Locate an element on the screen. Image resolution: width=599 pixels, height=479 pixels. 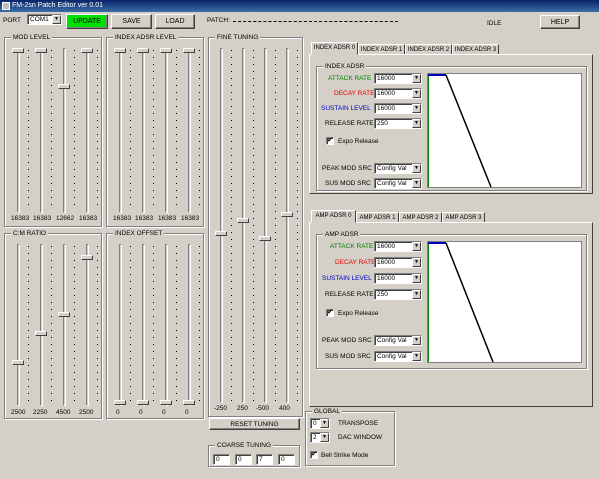
index-expo-release-label: Expo Release is located at coordinates (358, 141).